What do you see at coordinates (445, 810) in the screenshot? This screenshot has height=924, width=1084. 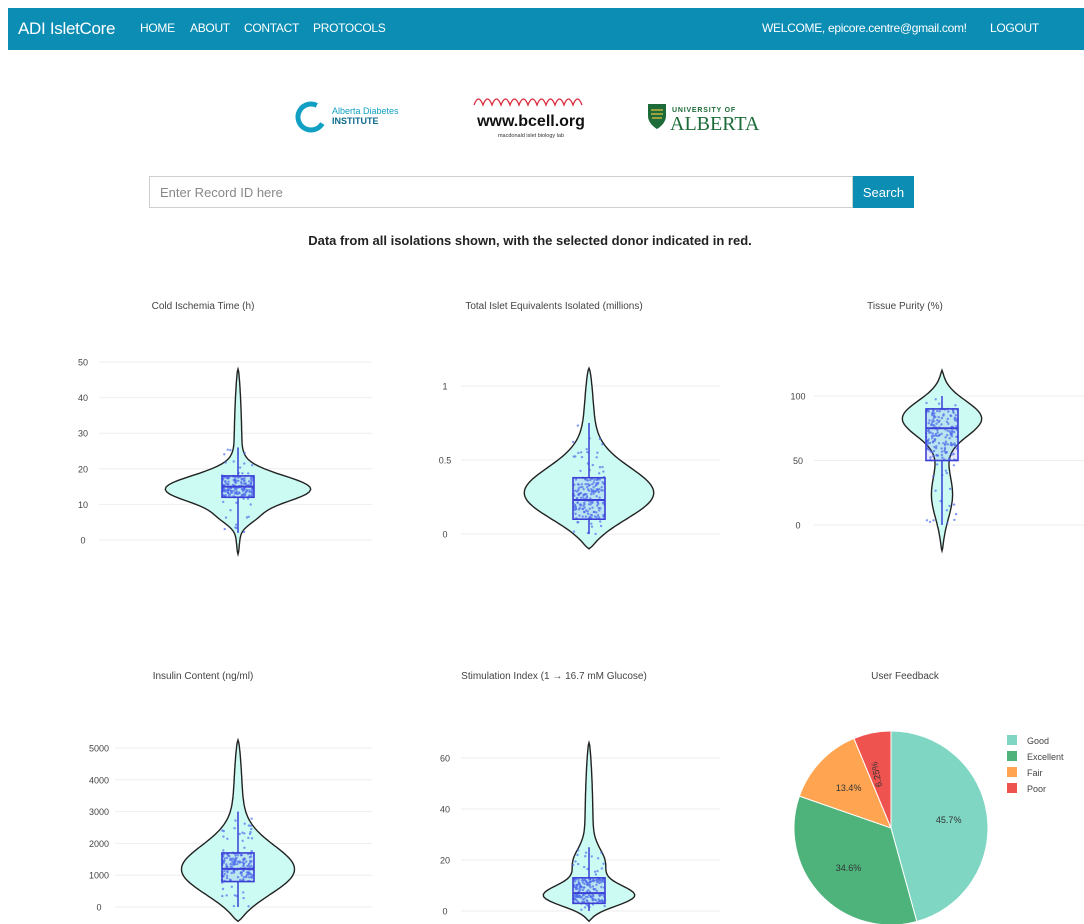 I see `y-tick-label: 40` at bounding box center [445, 810].